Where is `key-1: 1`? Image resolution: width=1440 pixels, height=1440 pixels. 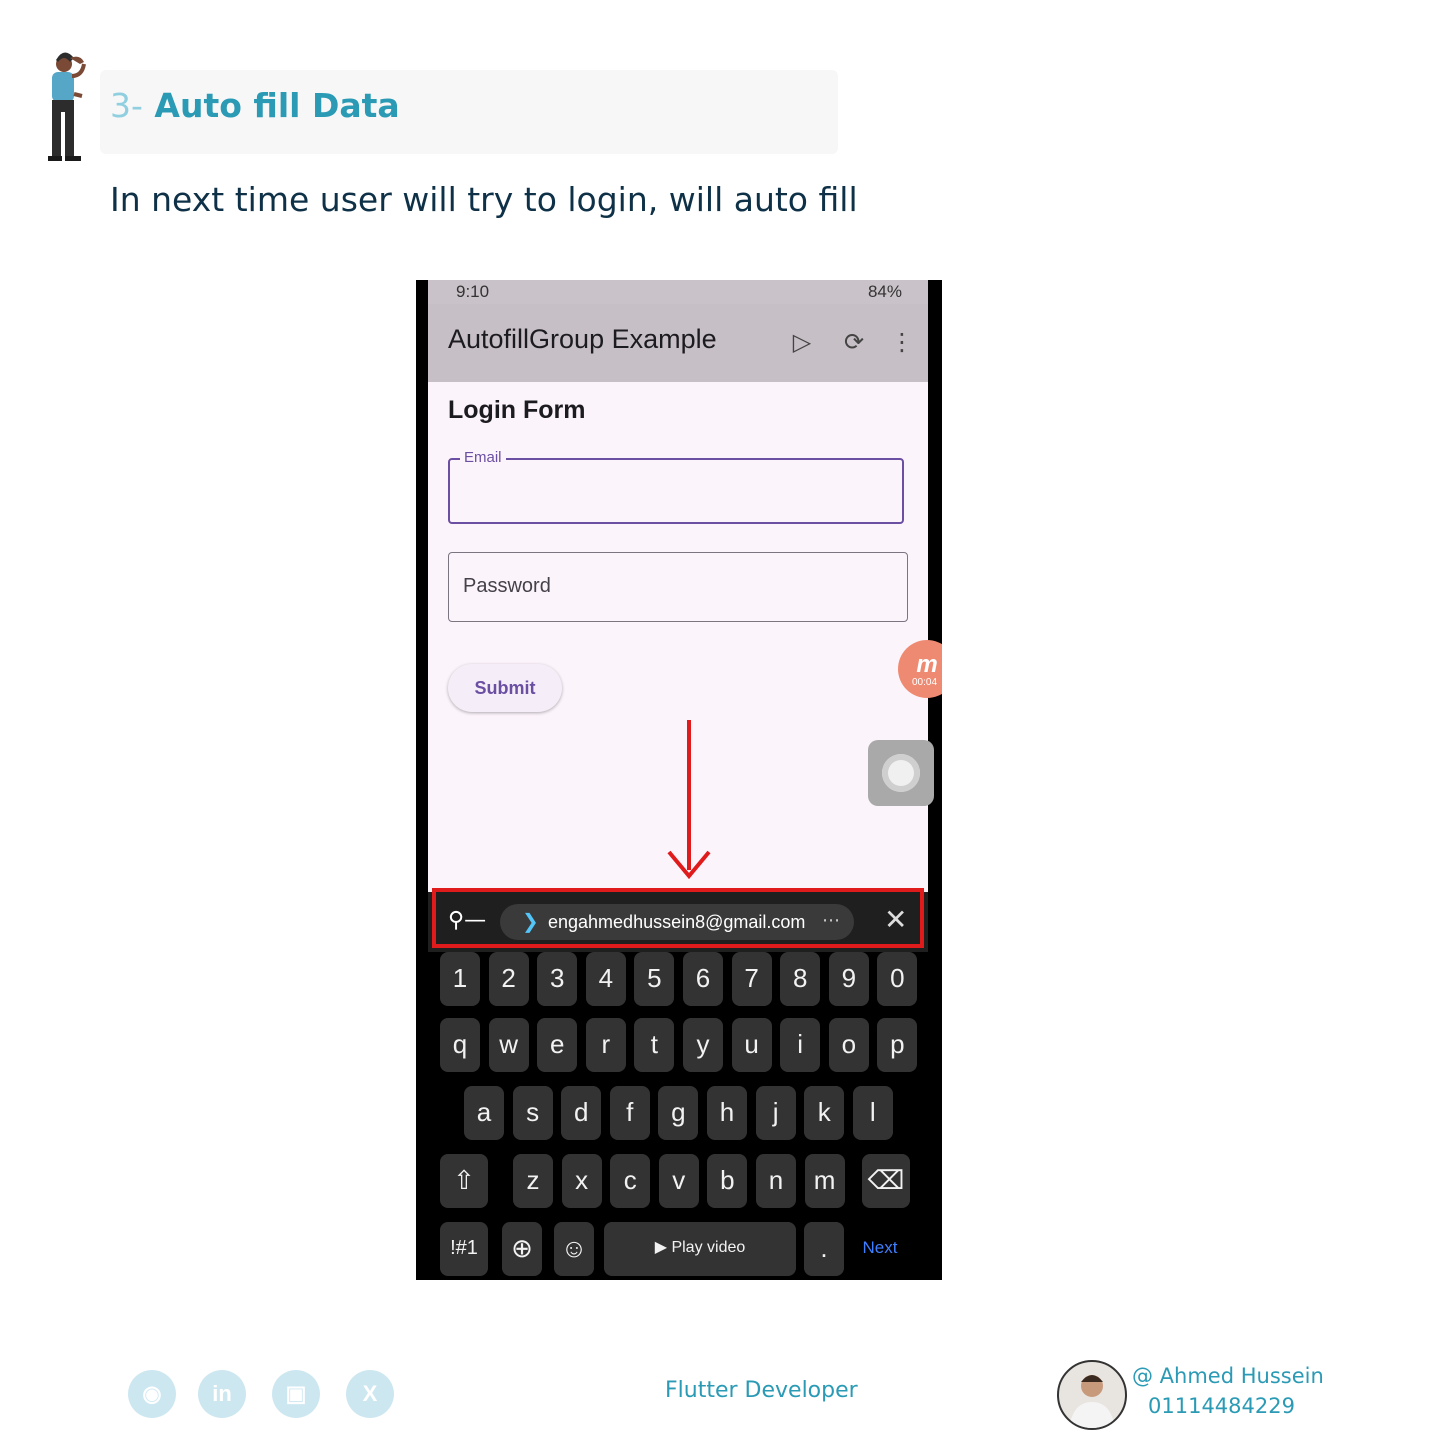
key-1: 1 is located at coordinates (460, 979).